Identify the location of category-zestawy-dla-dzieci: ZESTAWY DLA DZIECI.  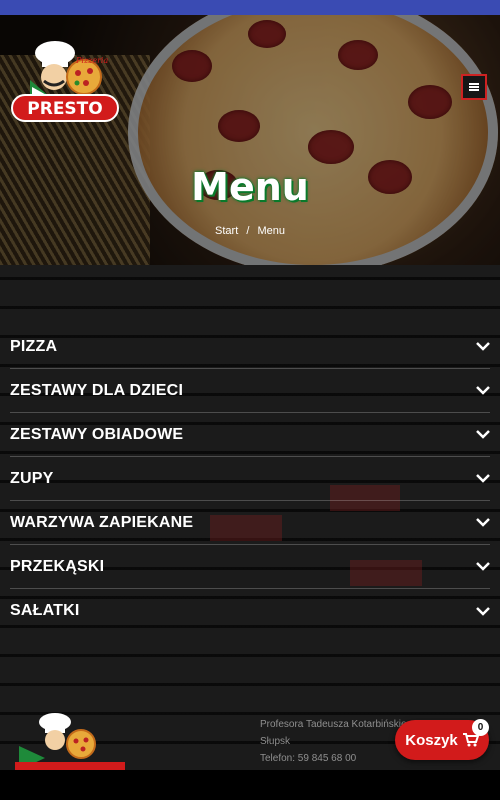
(250, 391).